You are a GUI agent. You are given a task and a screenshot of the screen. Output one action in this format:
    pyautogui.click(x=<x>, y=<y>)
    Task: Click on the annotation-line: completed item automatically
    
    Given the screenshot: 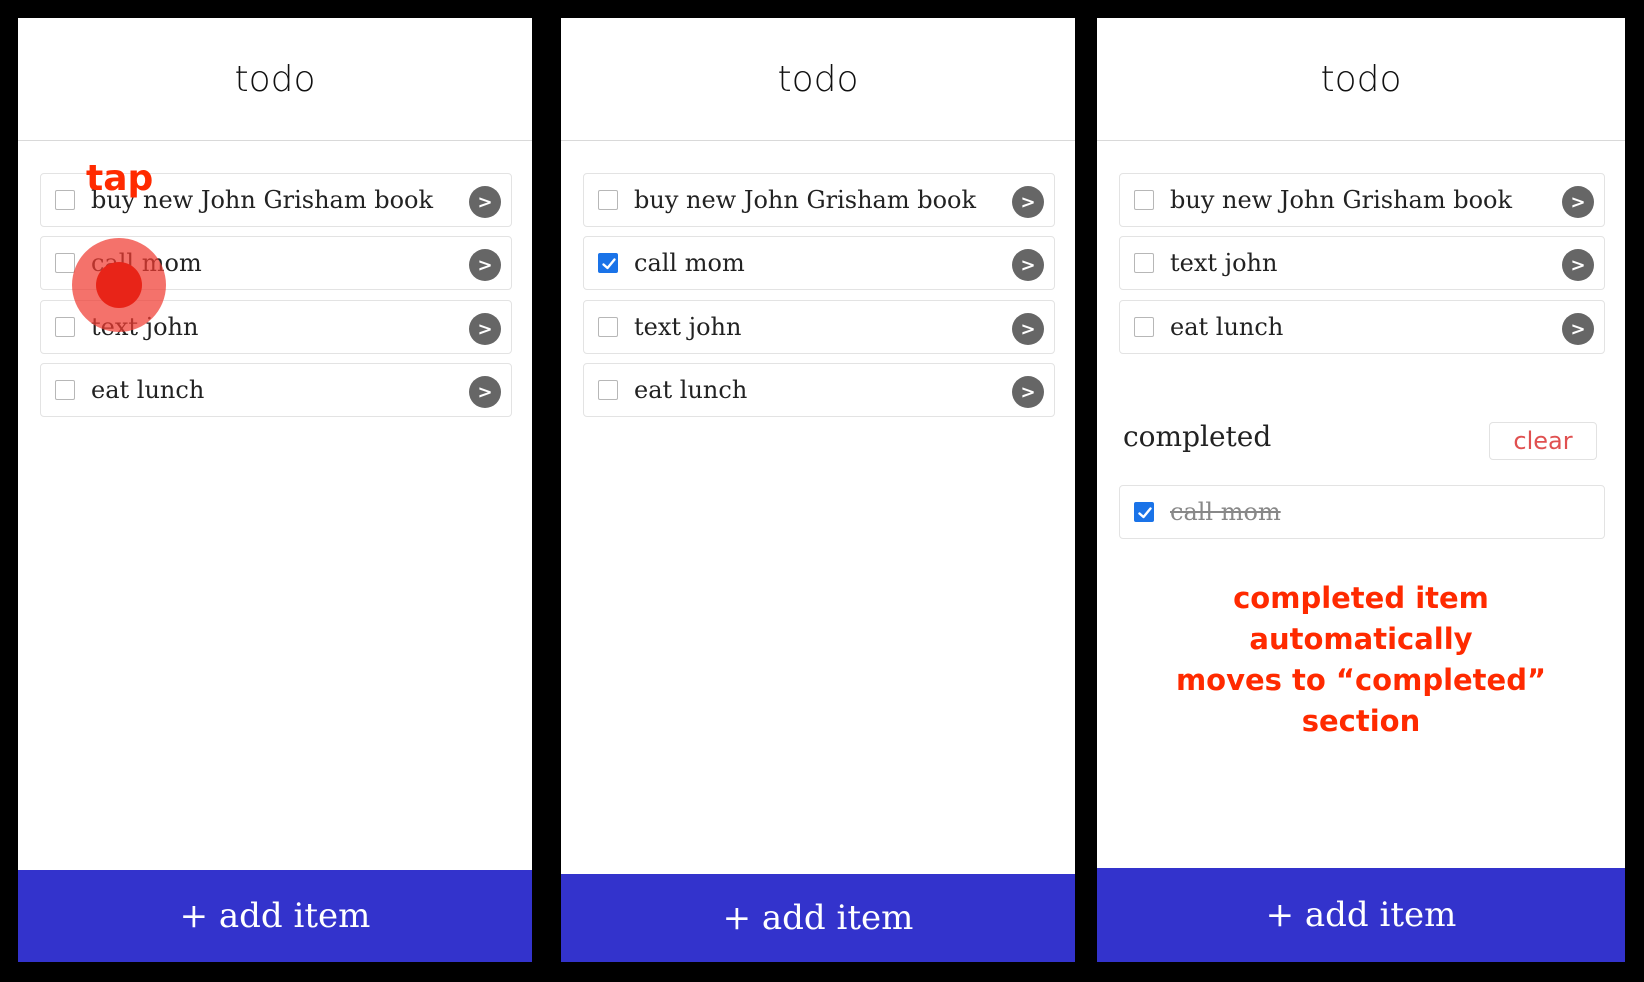 What is the action you would take?
    pyautogui.click(x=1361, y=618)
    